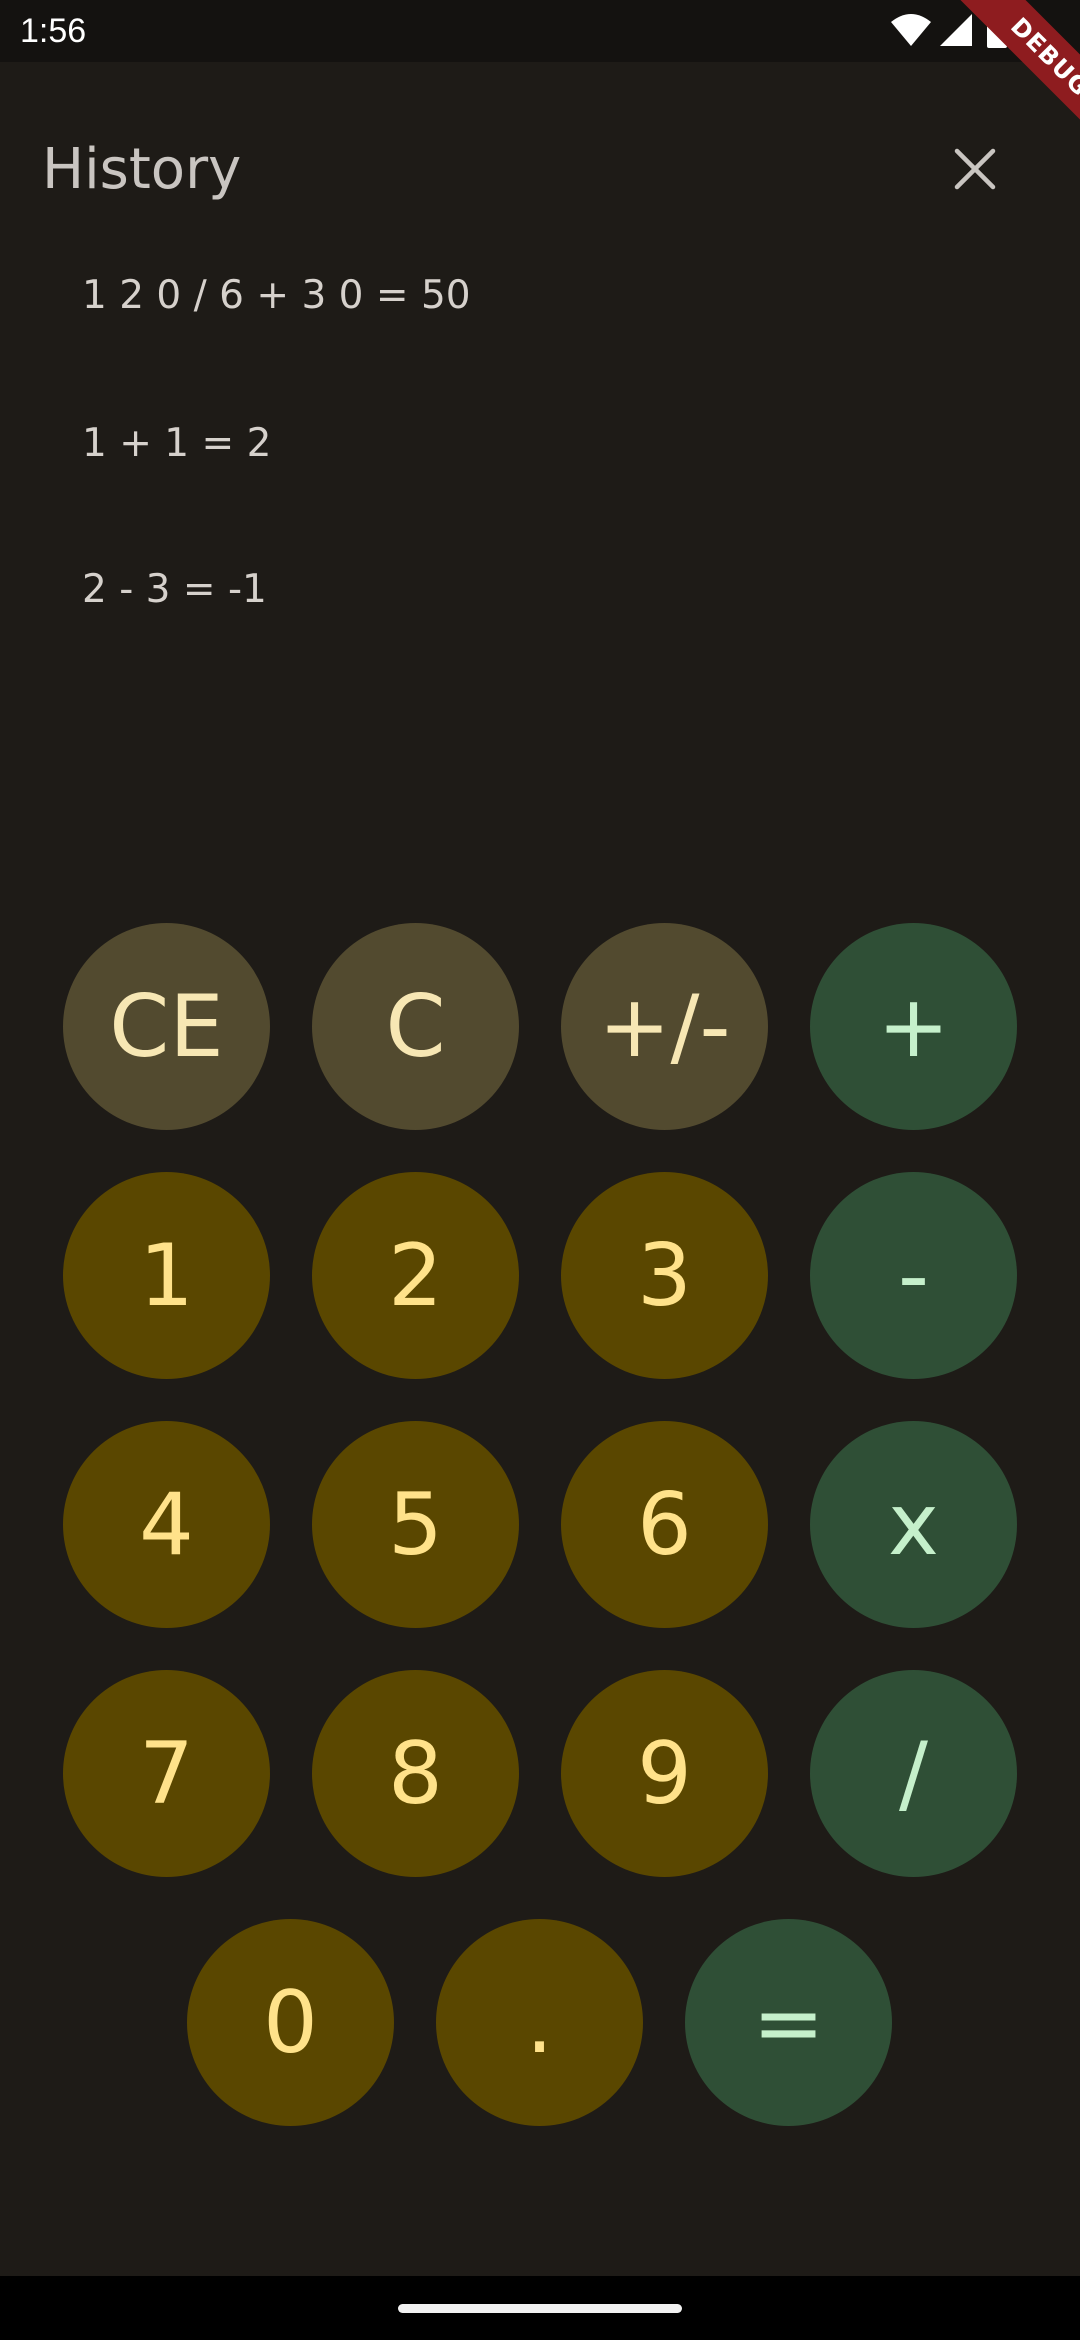 This screenshot has height=2340, width=1080. What do you see at coordinates (664, 1275) in the screenshot?
I see `digit-3-button: 3` at bounding box center [664, 1275].